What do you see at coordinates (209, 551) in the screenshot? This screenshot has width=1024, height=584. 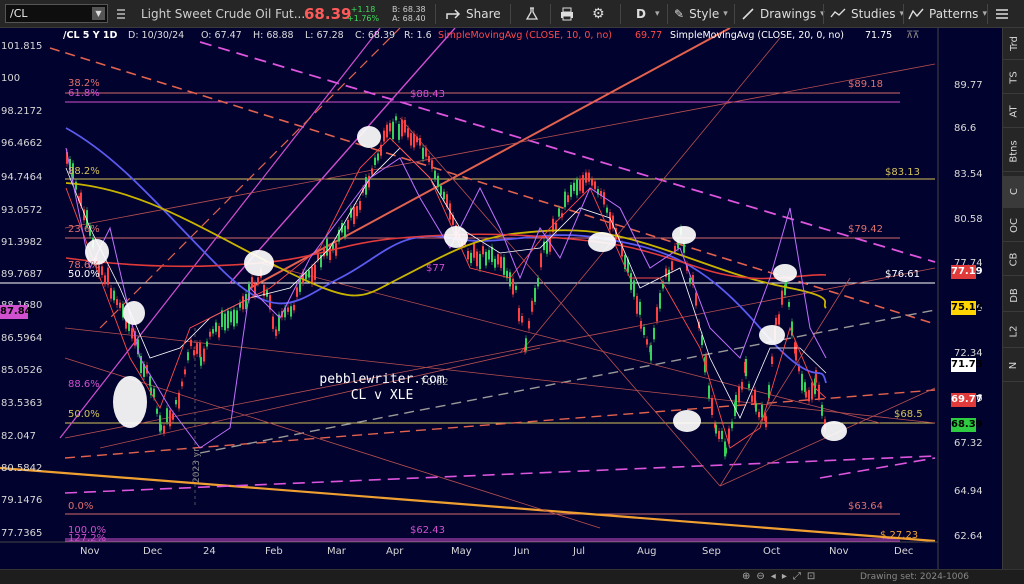 I see `x-tick: 24` at bounding box center [209, 551].